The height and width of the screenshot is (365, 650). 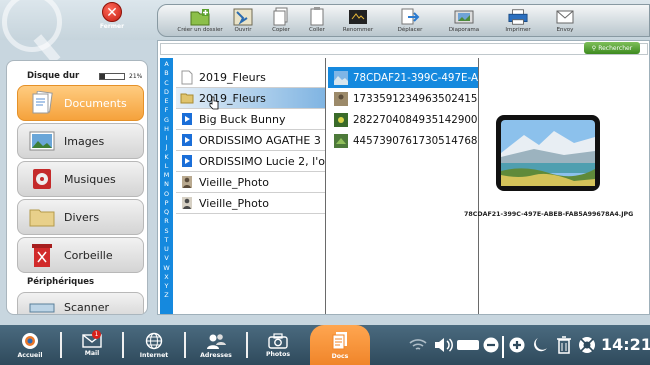 I want to click on taskbar-label: Accueil, so click(x=30, y=355).